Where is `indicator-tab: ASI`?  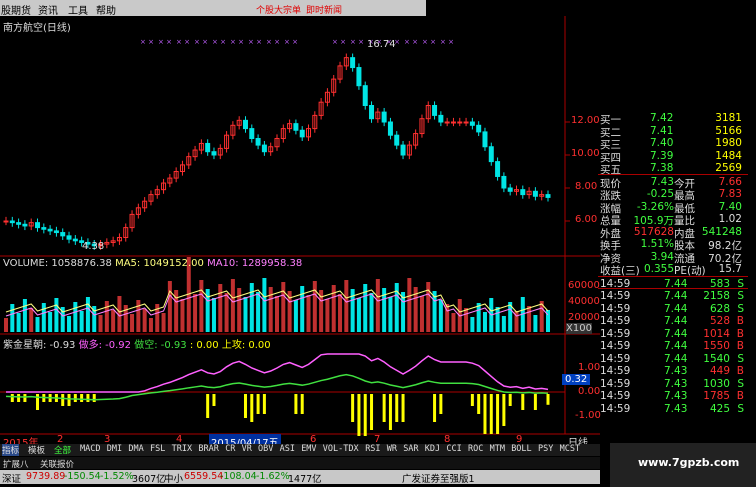
indicator-tab: ASI is located at coordinates (287, 449).